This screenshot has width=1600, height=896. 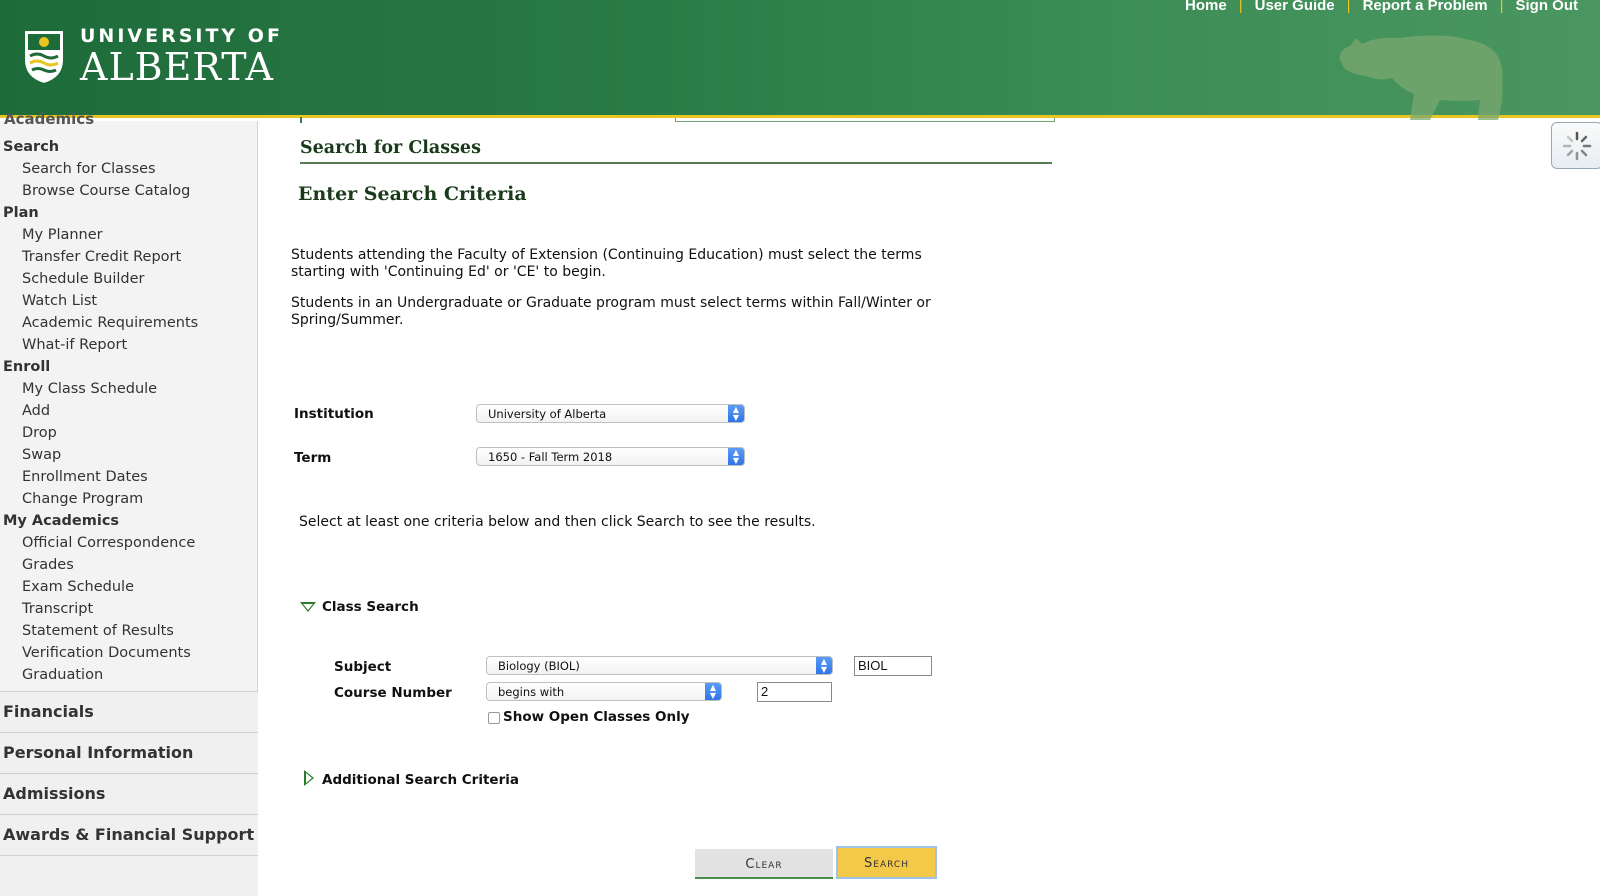 I want to click on logo-text: UNIVERSITY OF ALBERTA, so click(x=181, y=56).